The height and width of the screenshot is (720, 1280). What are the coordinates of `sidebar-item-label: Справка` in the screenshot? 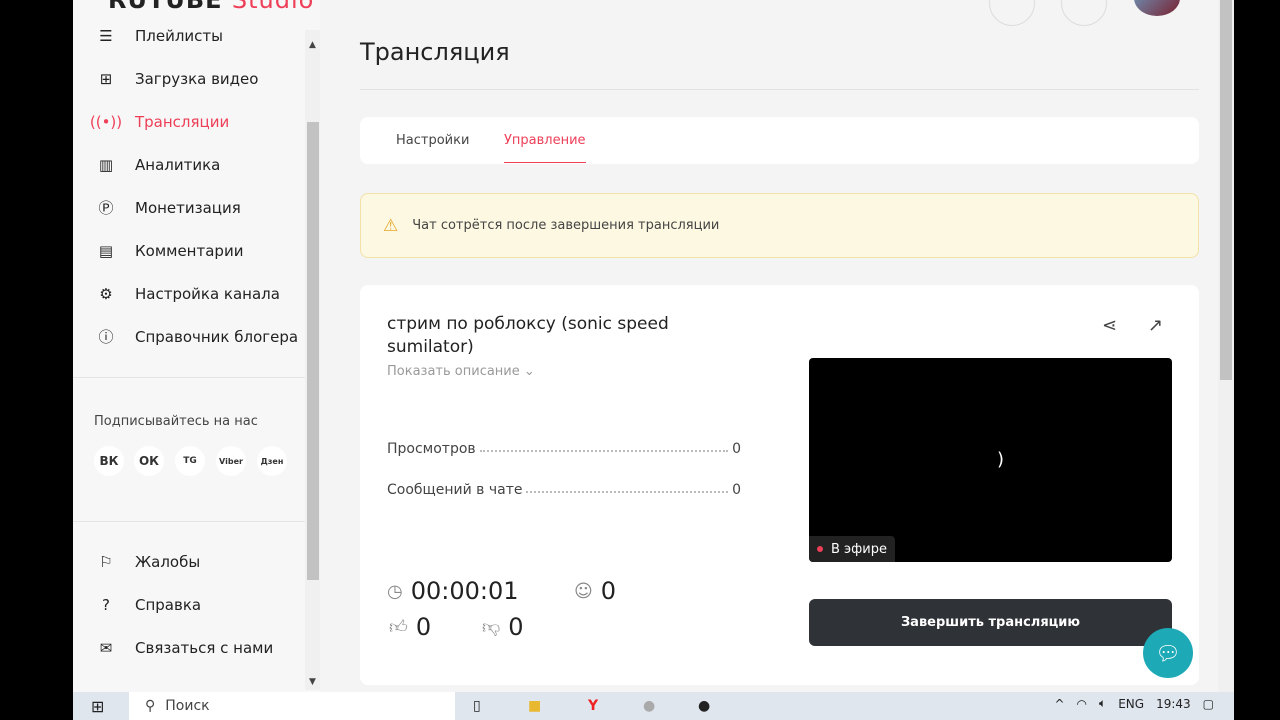 It's located at (168, 604).